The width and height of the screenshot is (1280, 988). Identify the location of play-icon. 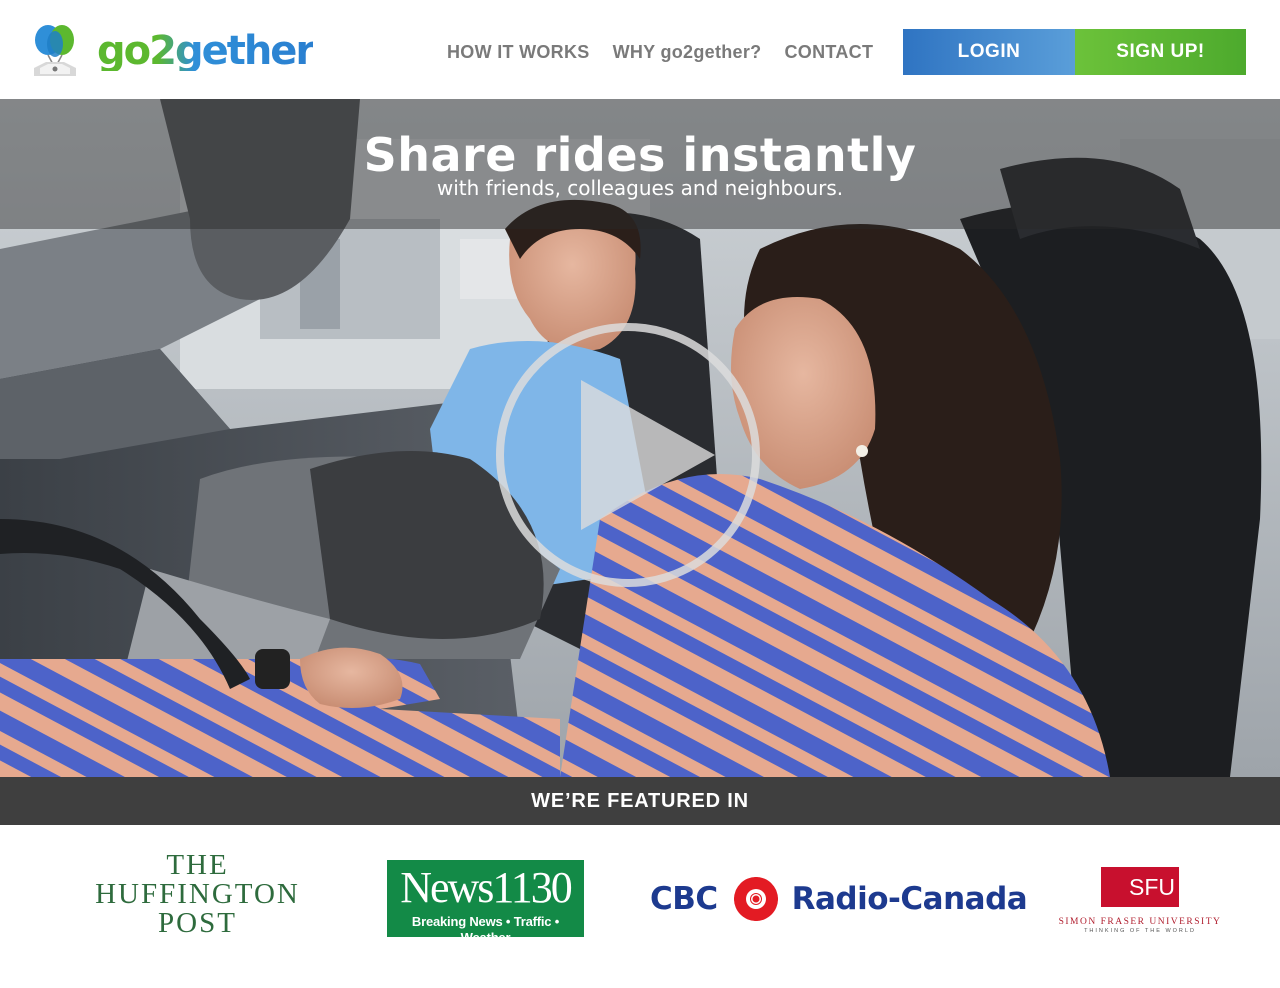
(628, 455).